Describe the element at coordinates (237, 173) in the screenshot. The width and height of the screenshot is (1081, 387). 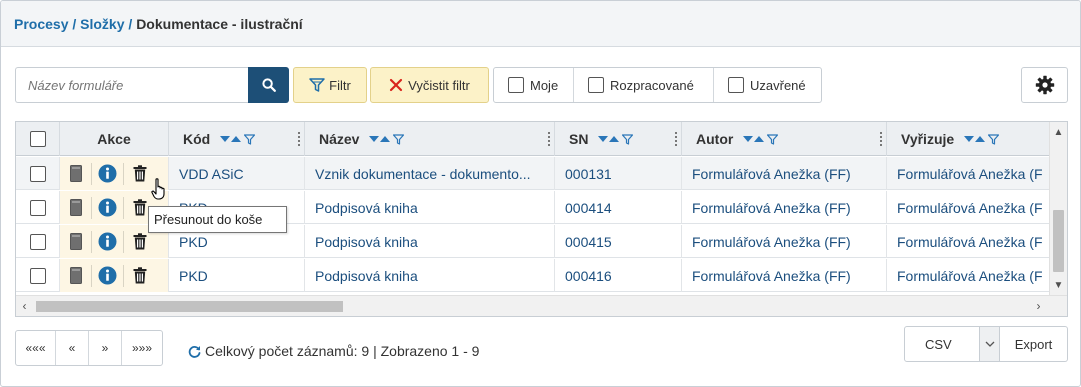
I see `cell-code: VDD ASiC` at that location.